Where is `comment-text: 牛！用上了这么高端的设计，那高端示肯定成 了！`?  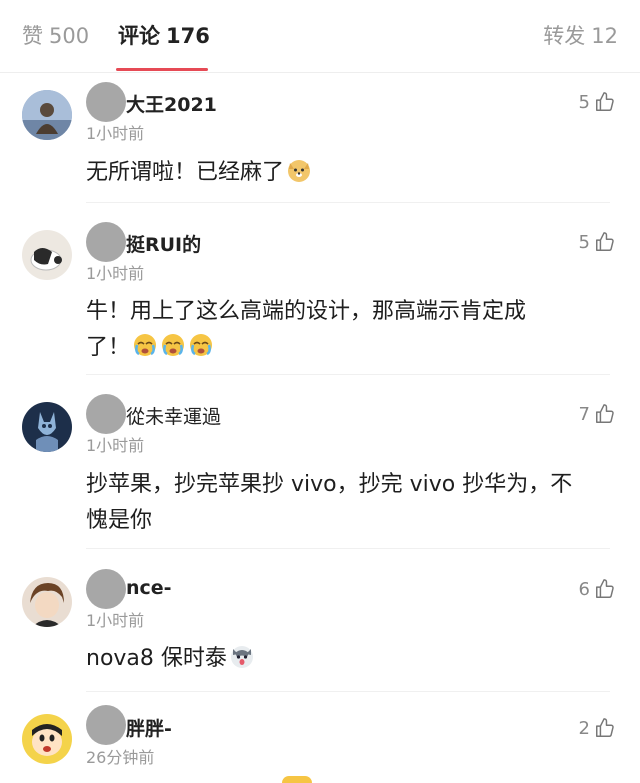
comment-text: 牛！用上了这么高端的设计，那高端示肯定成 了！ is located at coordinates (346, 330).